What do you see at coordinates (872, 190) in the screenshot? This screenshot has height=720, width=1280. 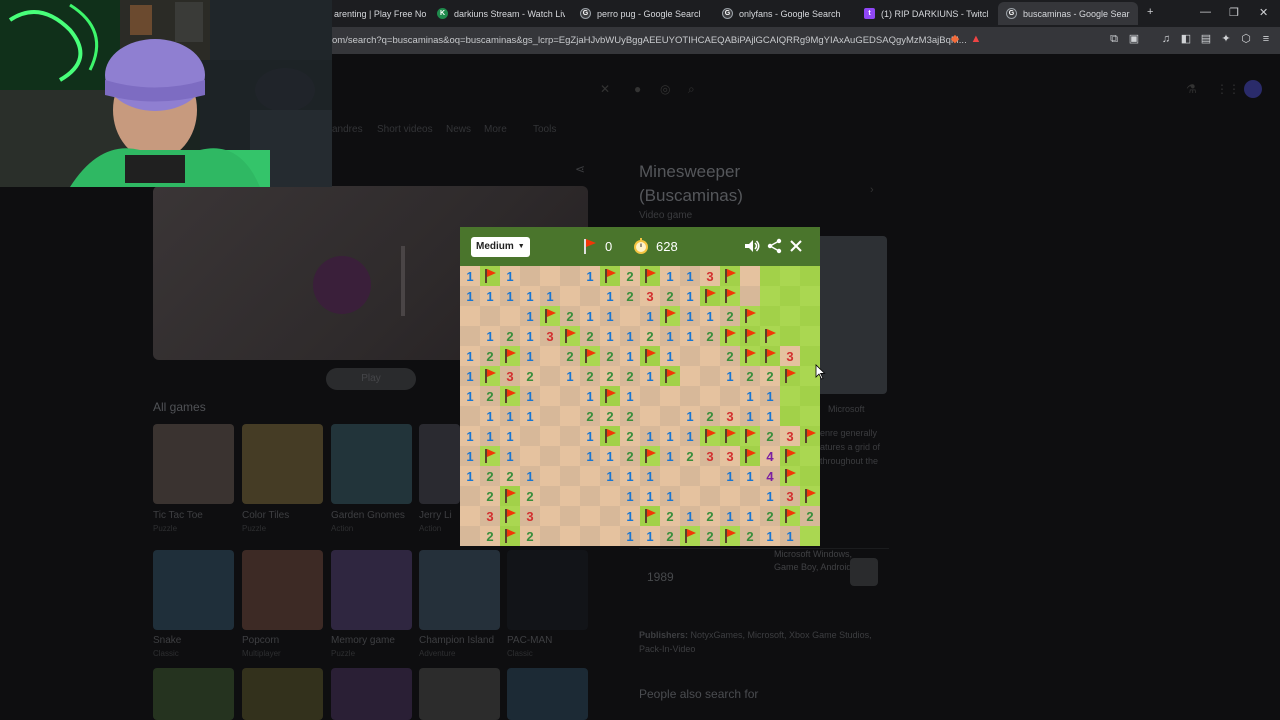 I see `chevron-right-icon: ›` at bounding box center [872, 190].